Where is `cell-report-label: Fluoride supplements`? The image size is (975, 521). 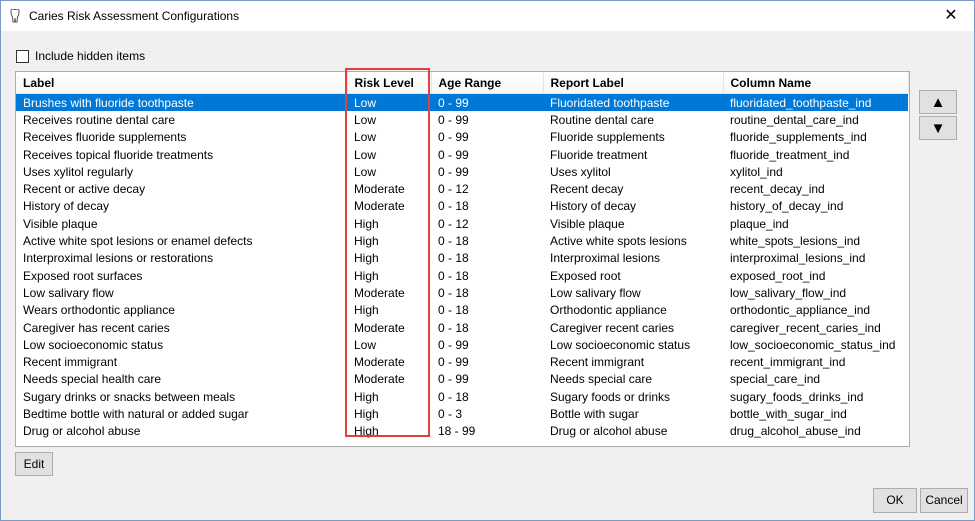 cell-report-label: Fluoride supplements is located at coordinates (607, 137).